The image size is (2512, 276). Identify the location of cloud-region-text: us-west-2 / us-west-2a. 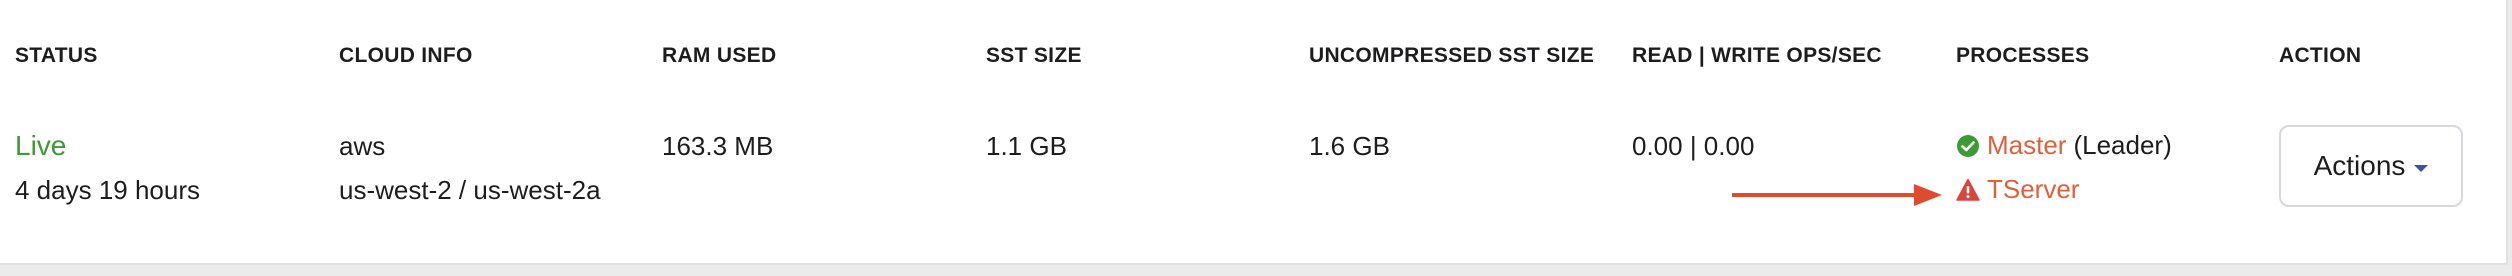
(470, 190).